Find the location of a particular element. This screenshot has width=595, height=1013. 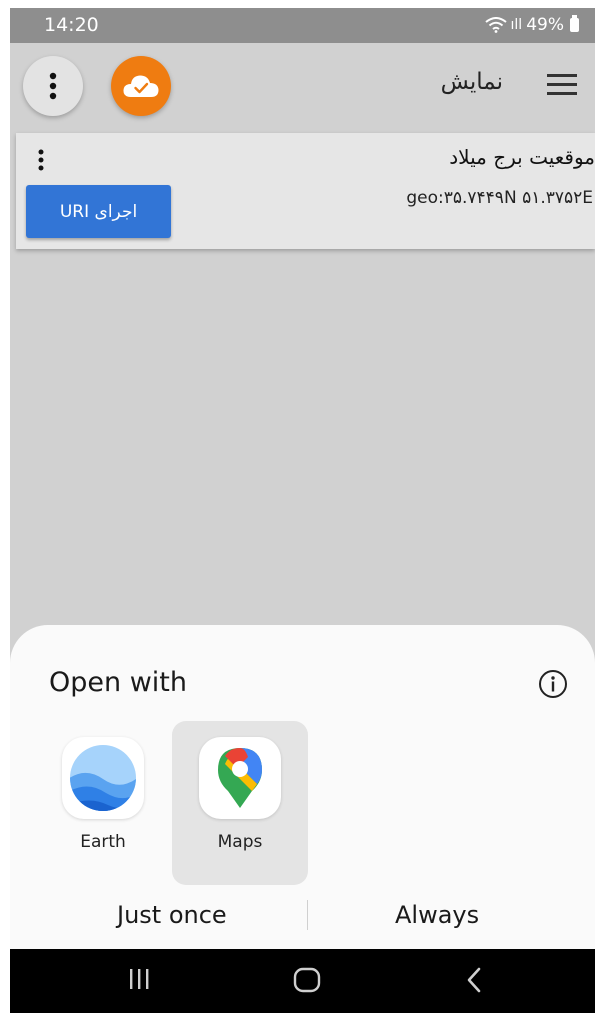

more-vert-icon is located at coordinates (53, 86).